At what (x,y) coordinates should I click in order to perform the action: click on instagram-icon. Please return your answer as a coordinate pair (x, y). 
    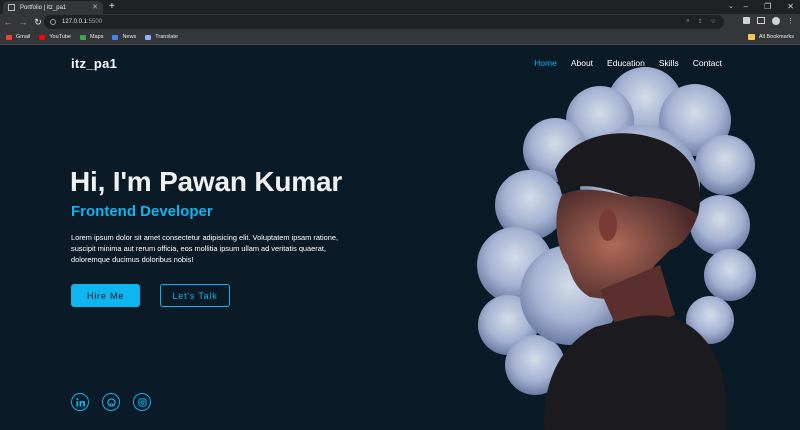
    Looking at the image, I should click on (142, 402).